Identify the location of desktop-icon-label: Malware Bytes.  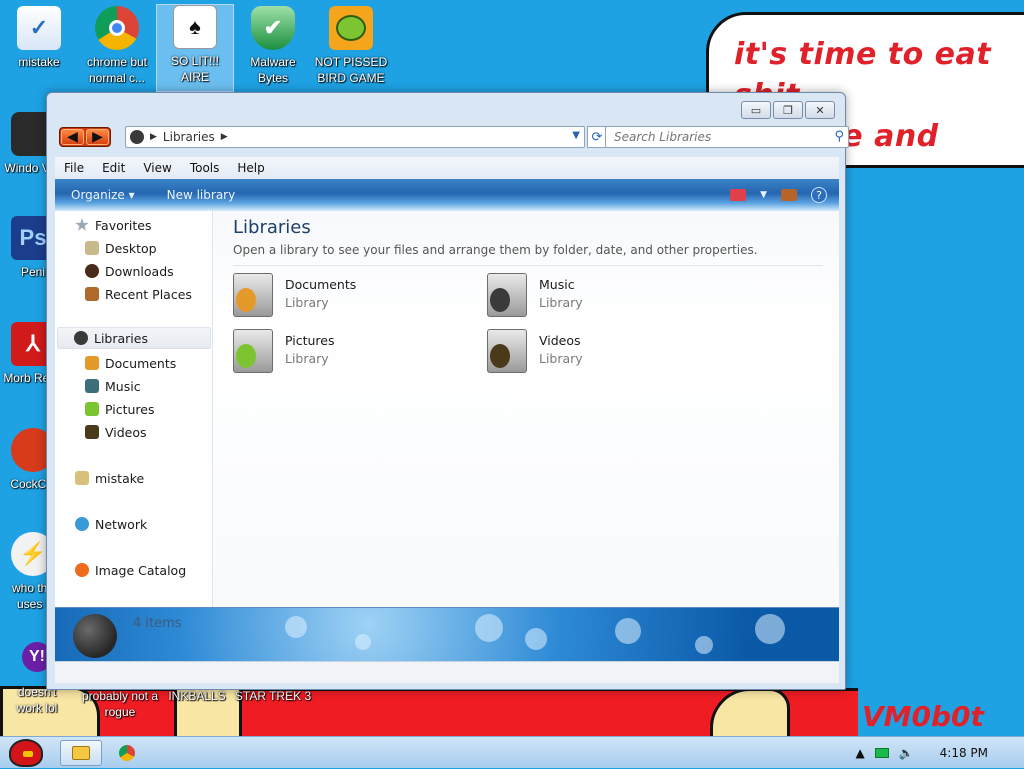
(273, 70).